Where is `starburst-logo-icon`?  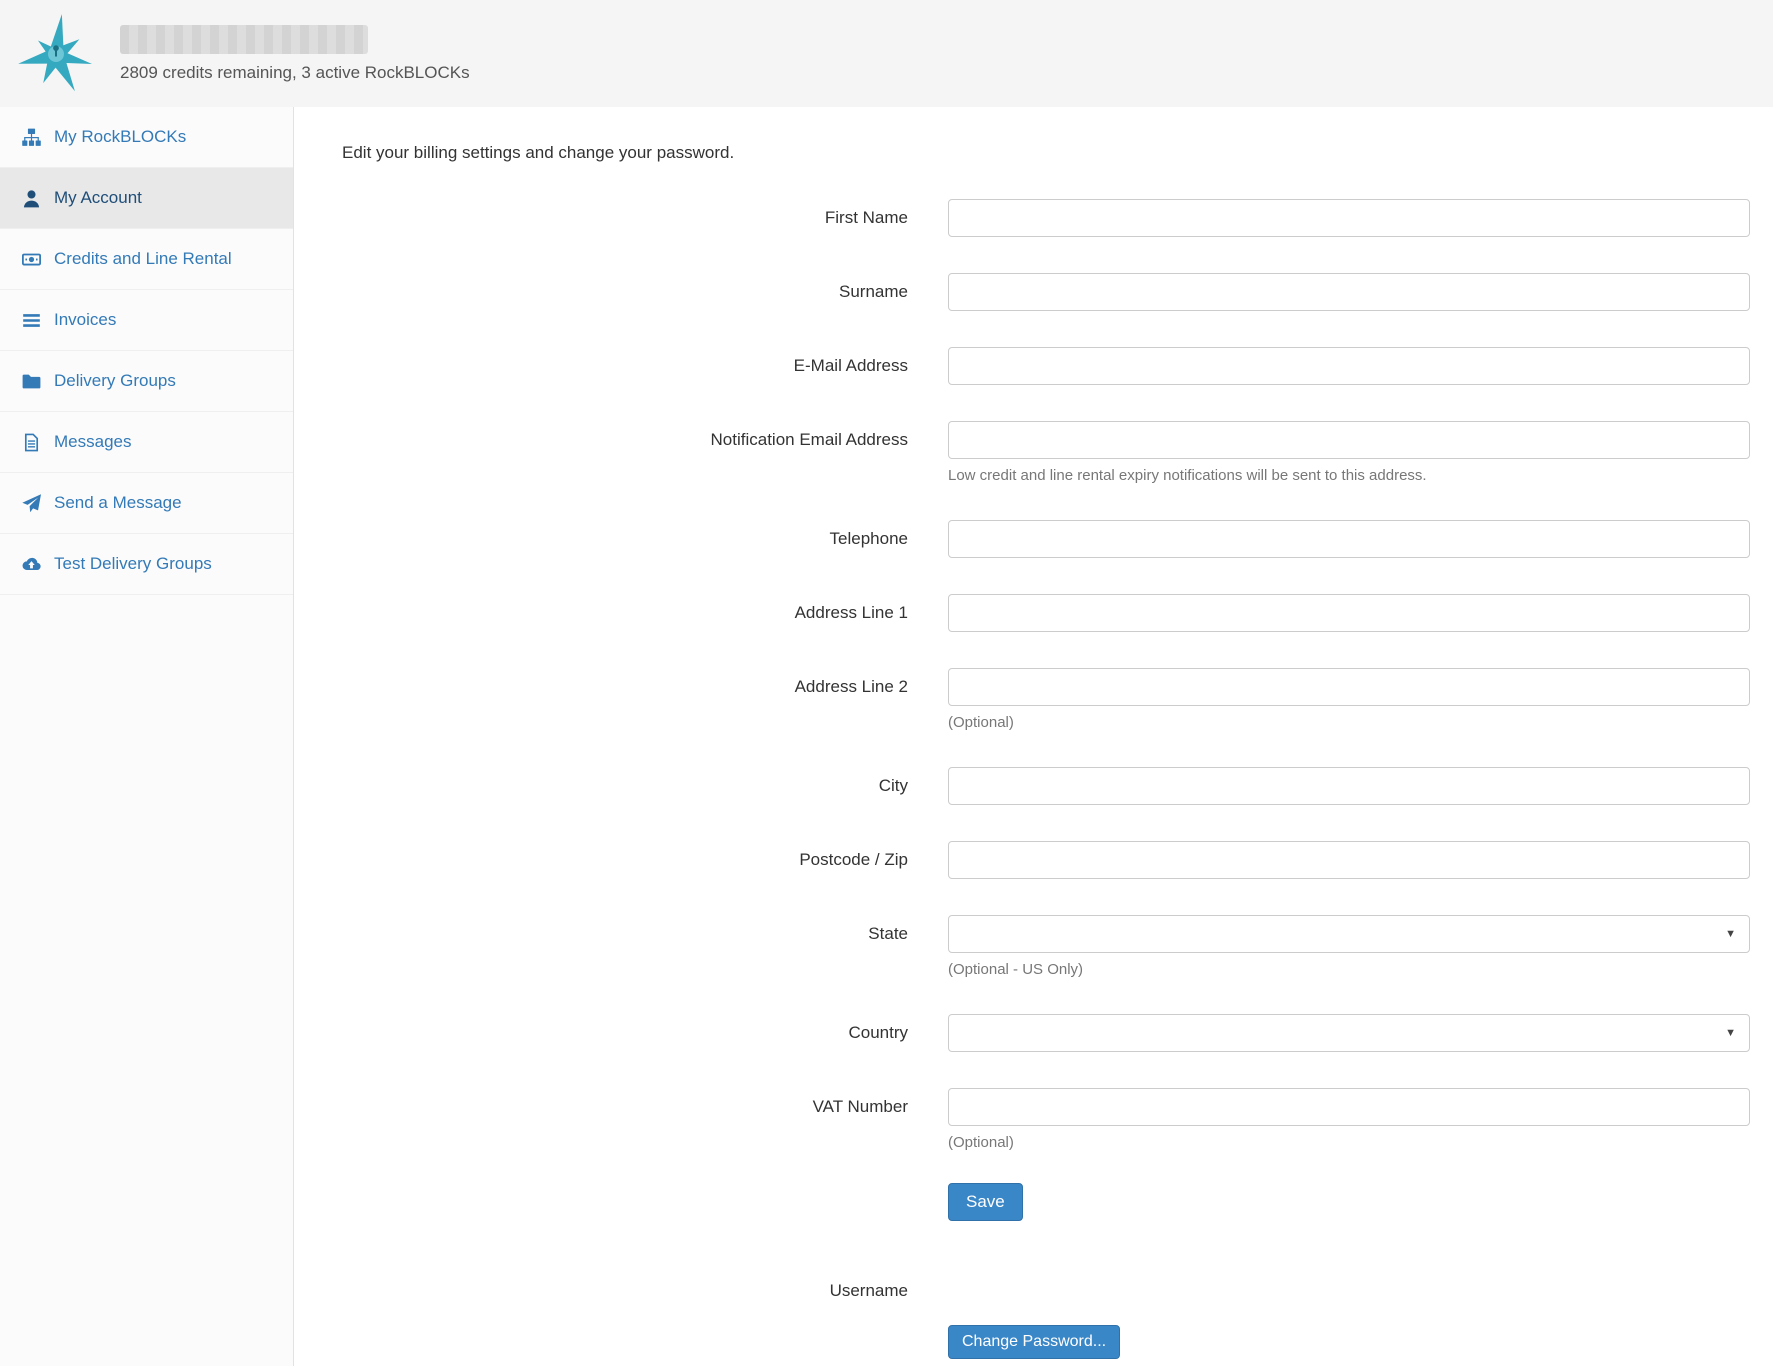 starburst-logo-icon is located at coordinates (55, 52).